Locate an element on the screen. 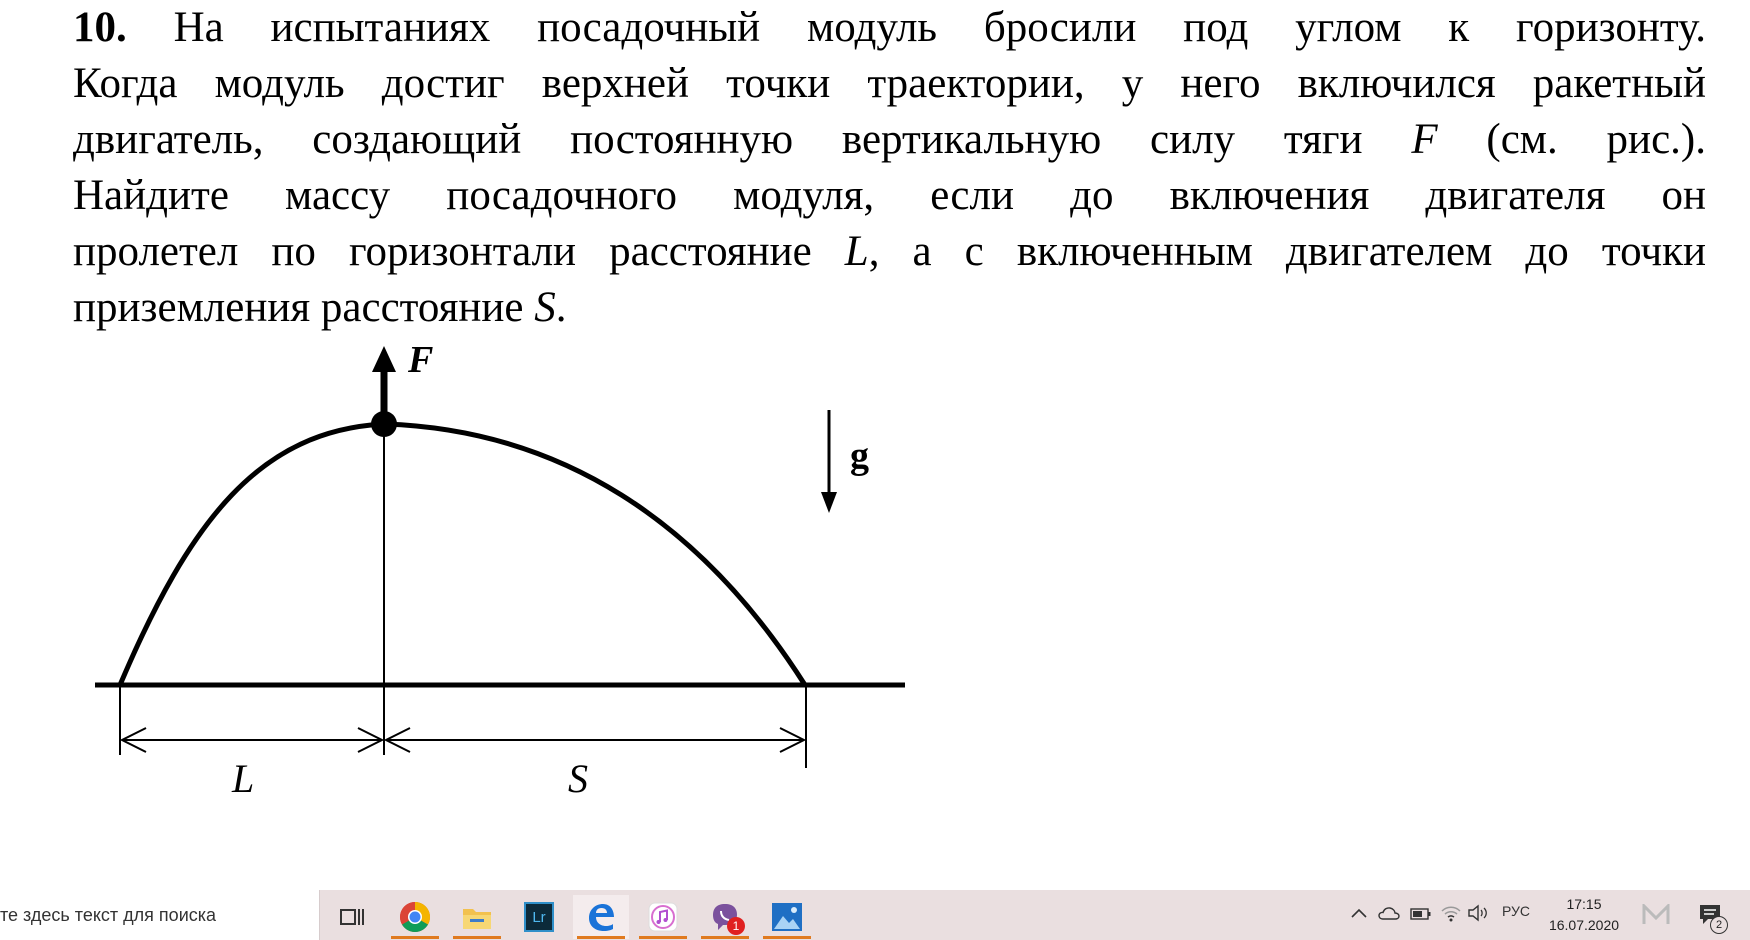 Image resolution: width=1750 pixels, height=940 pixels. lightroom-icon: Lr is located at coordinates (539, 917).